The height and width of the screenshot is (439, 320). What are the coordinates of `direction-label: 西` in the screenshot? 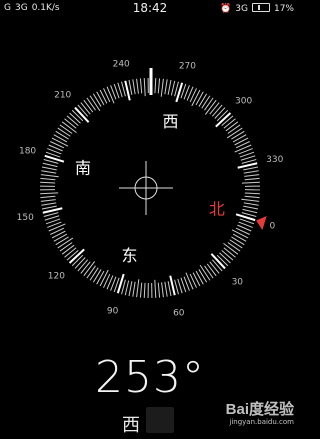 It's located at (131, 425).